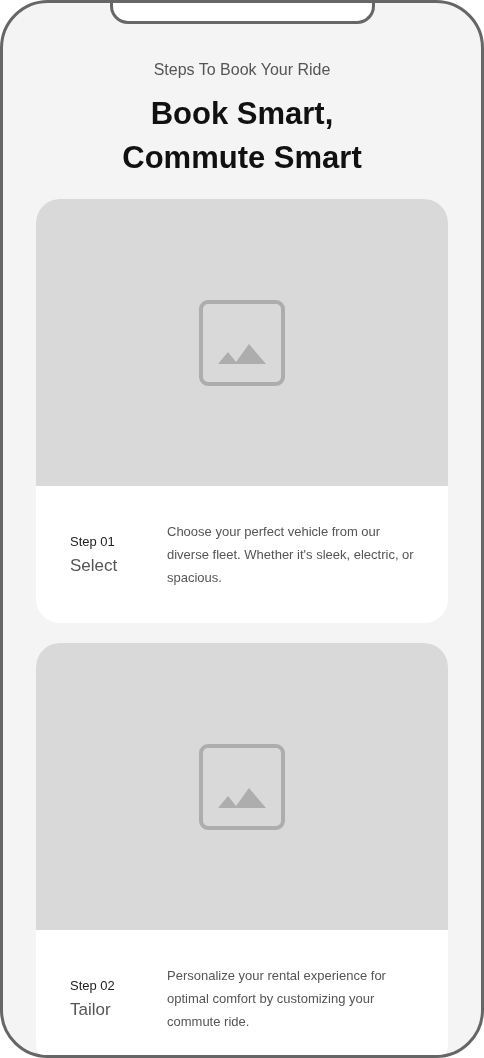 The width and height of the screenshot is (484, 1058). What do you see at coordinates (242, 136) in the screenshot?
I see `section-title: Book Smart, Commute Smart` at bounding box center [242, 136].